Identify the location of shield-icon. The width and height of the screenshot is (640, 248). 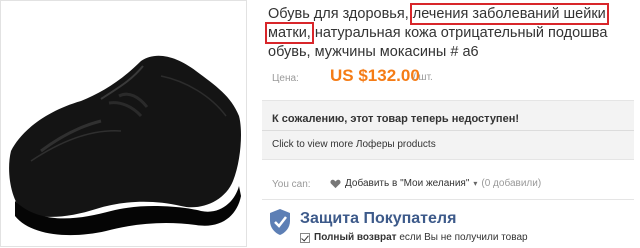
(280, 222).